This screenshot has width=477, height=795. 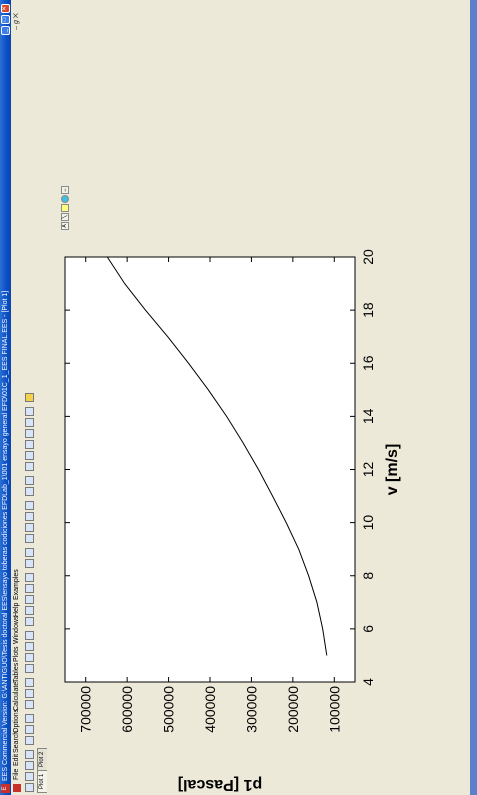 I want to click on x-tick-label: 8, so click(x=368, y=576).